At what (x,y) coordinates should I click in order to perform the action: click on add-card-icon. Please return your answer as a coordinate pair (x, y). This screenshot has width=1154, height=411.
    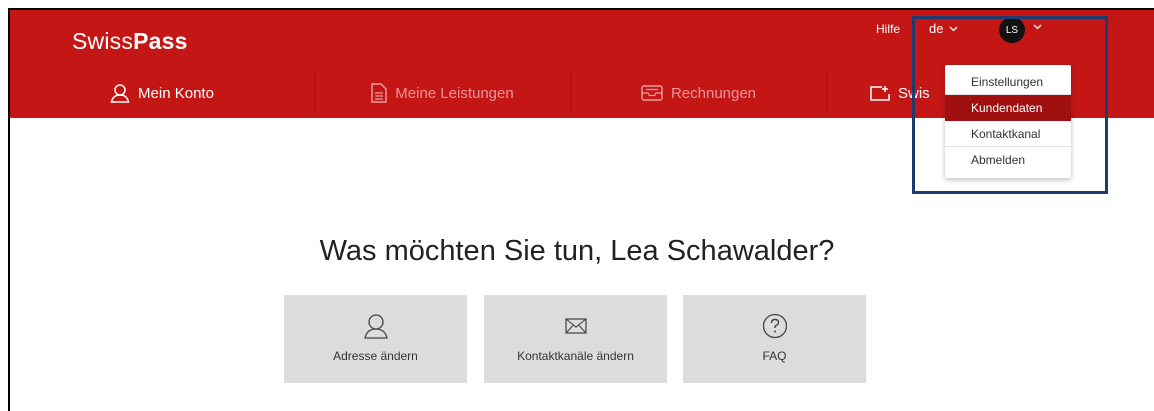
    Looking at the image, I should click on (880, 93).